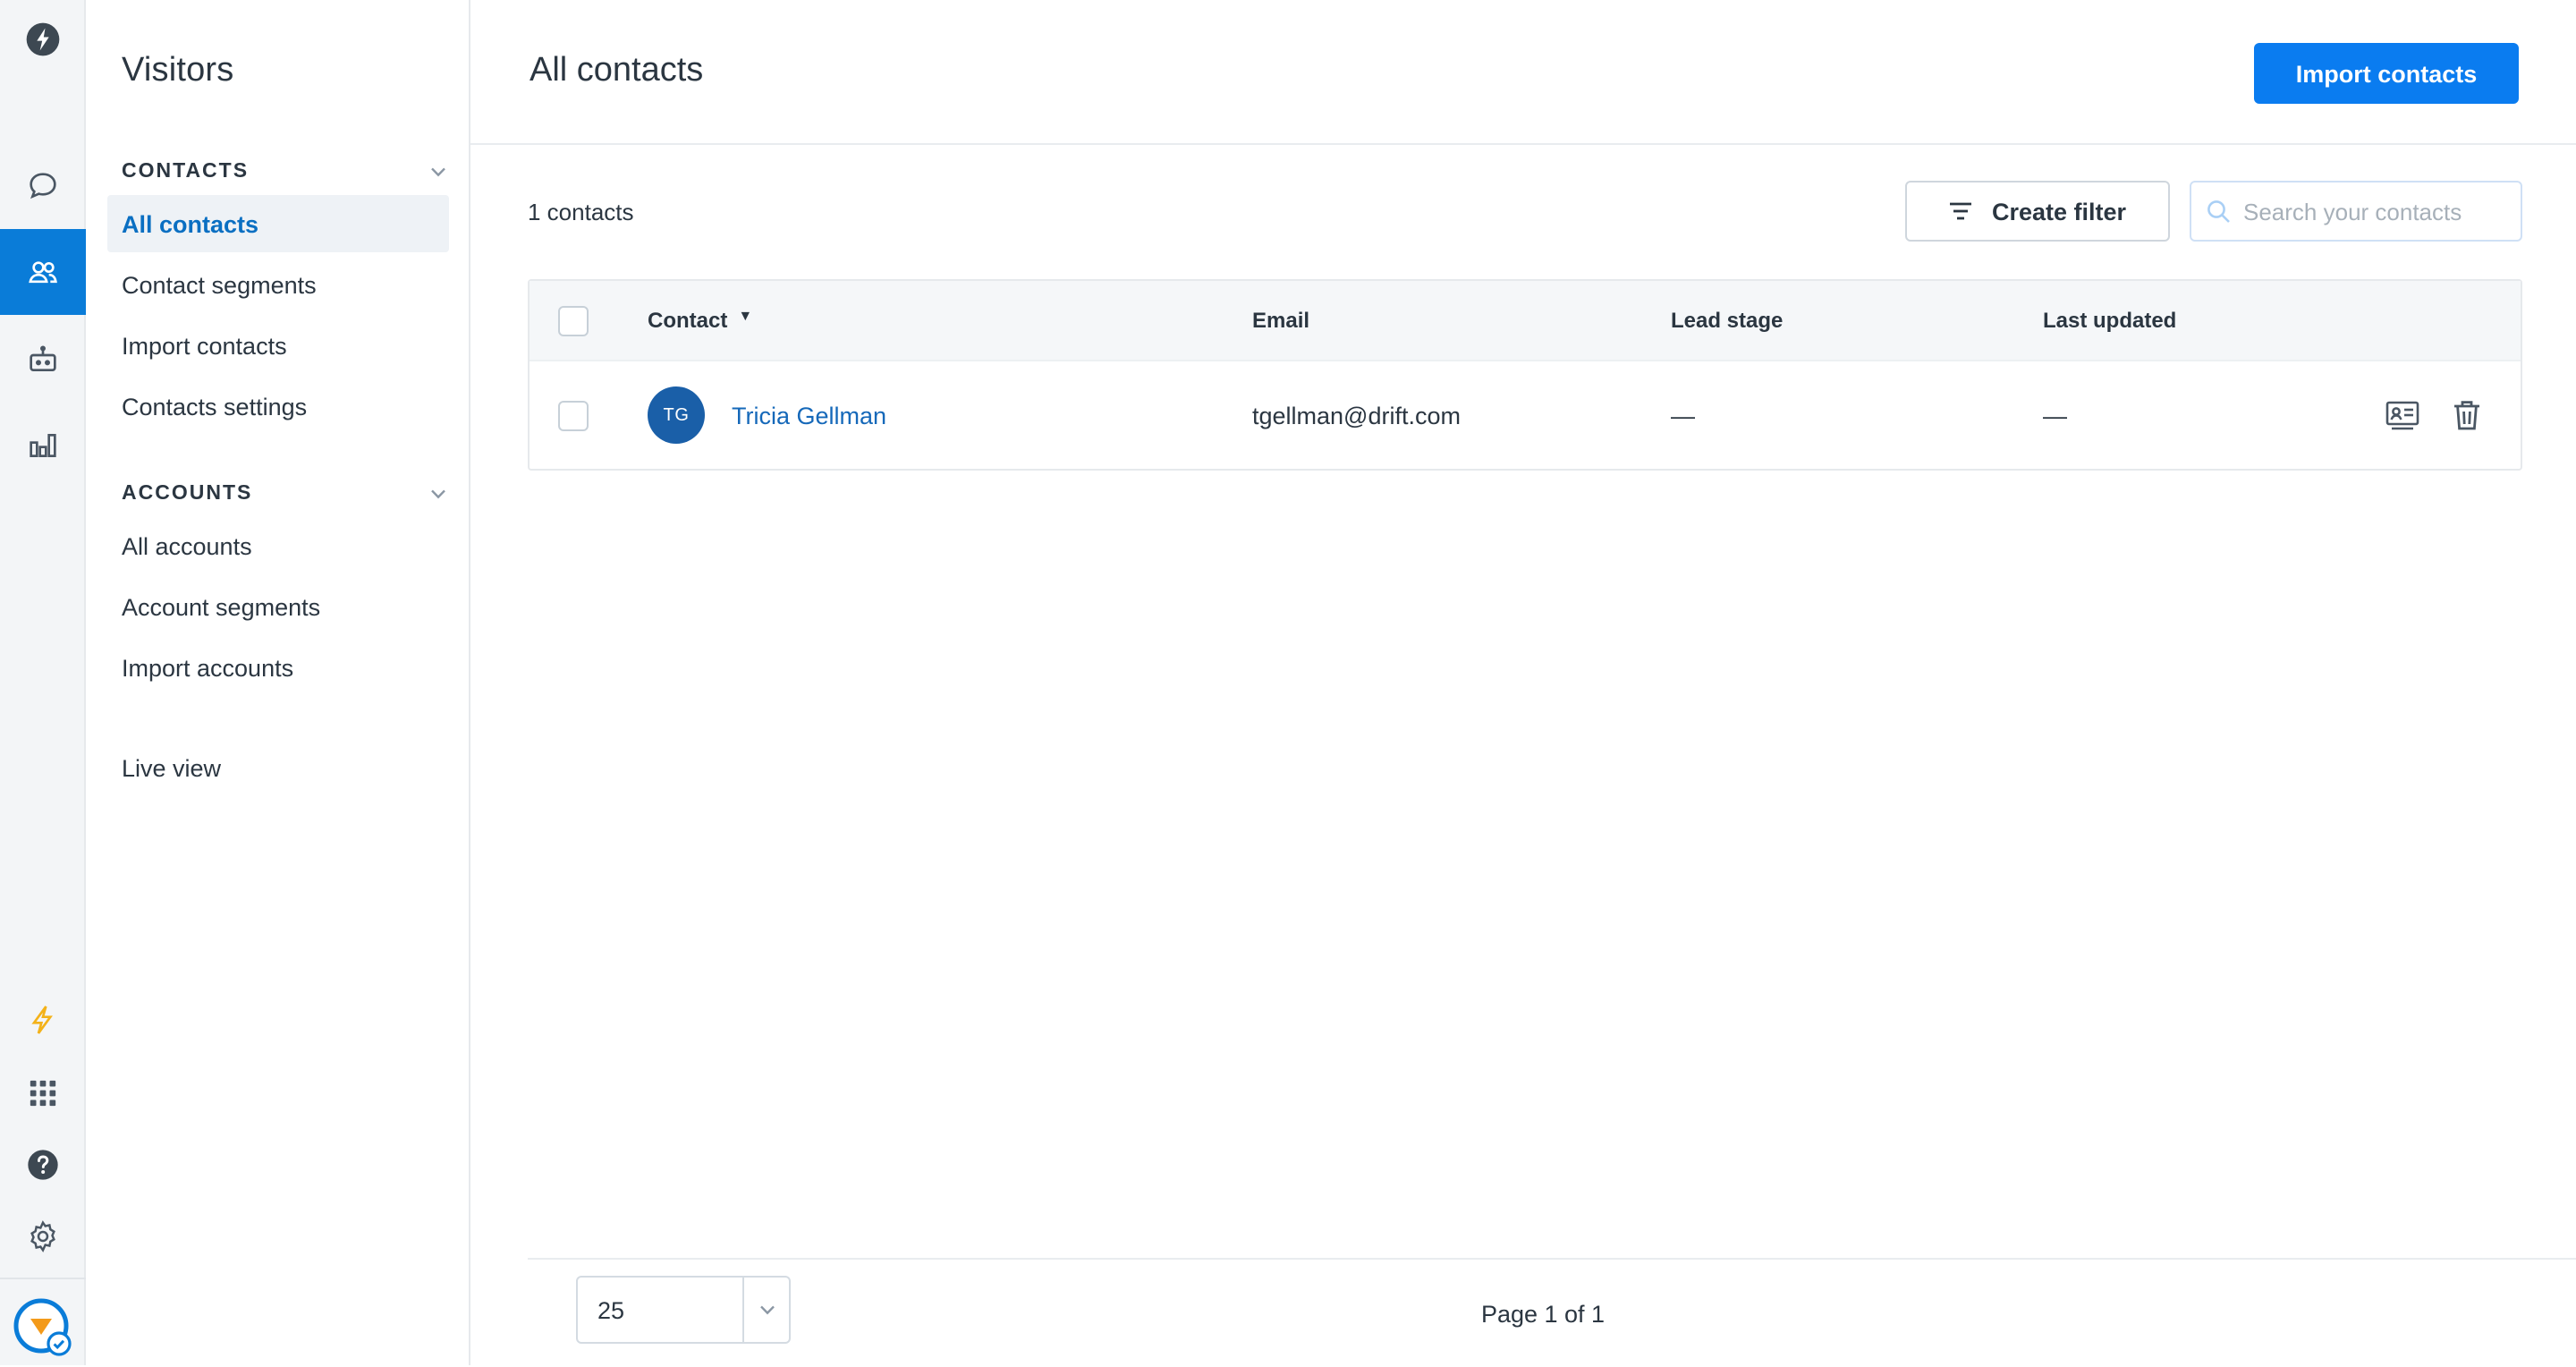 Image resolution: width=2576 pixels, height=1367 pixels. I want to click on accounts-section-header: ACCOUNTS, so click(284, 494).